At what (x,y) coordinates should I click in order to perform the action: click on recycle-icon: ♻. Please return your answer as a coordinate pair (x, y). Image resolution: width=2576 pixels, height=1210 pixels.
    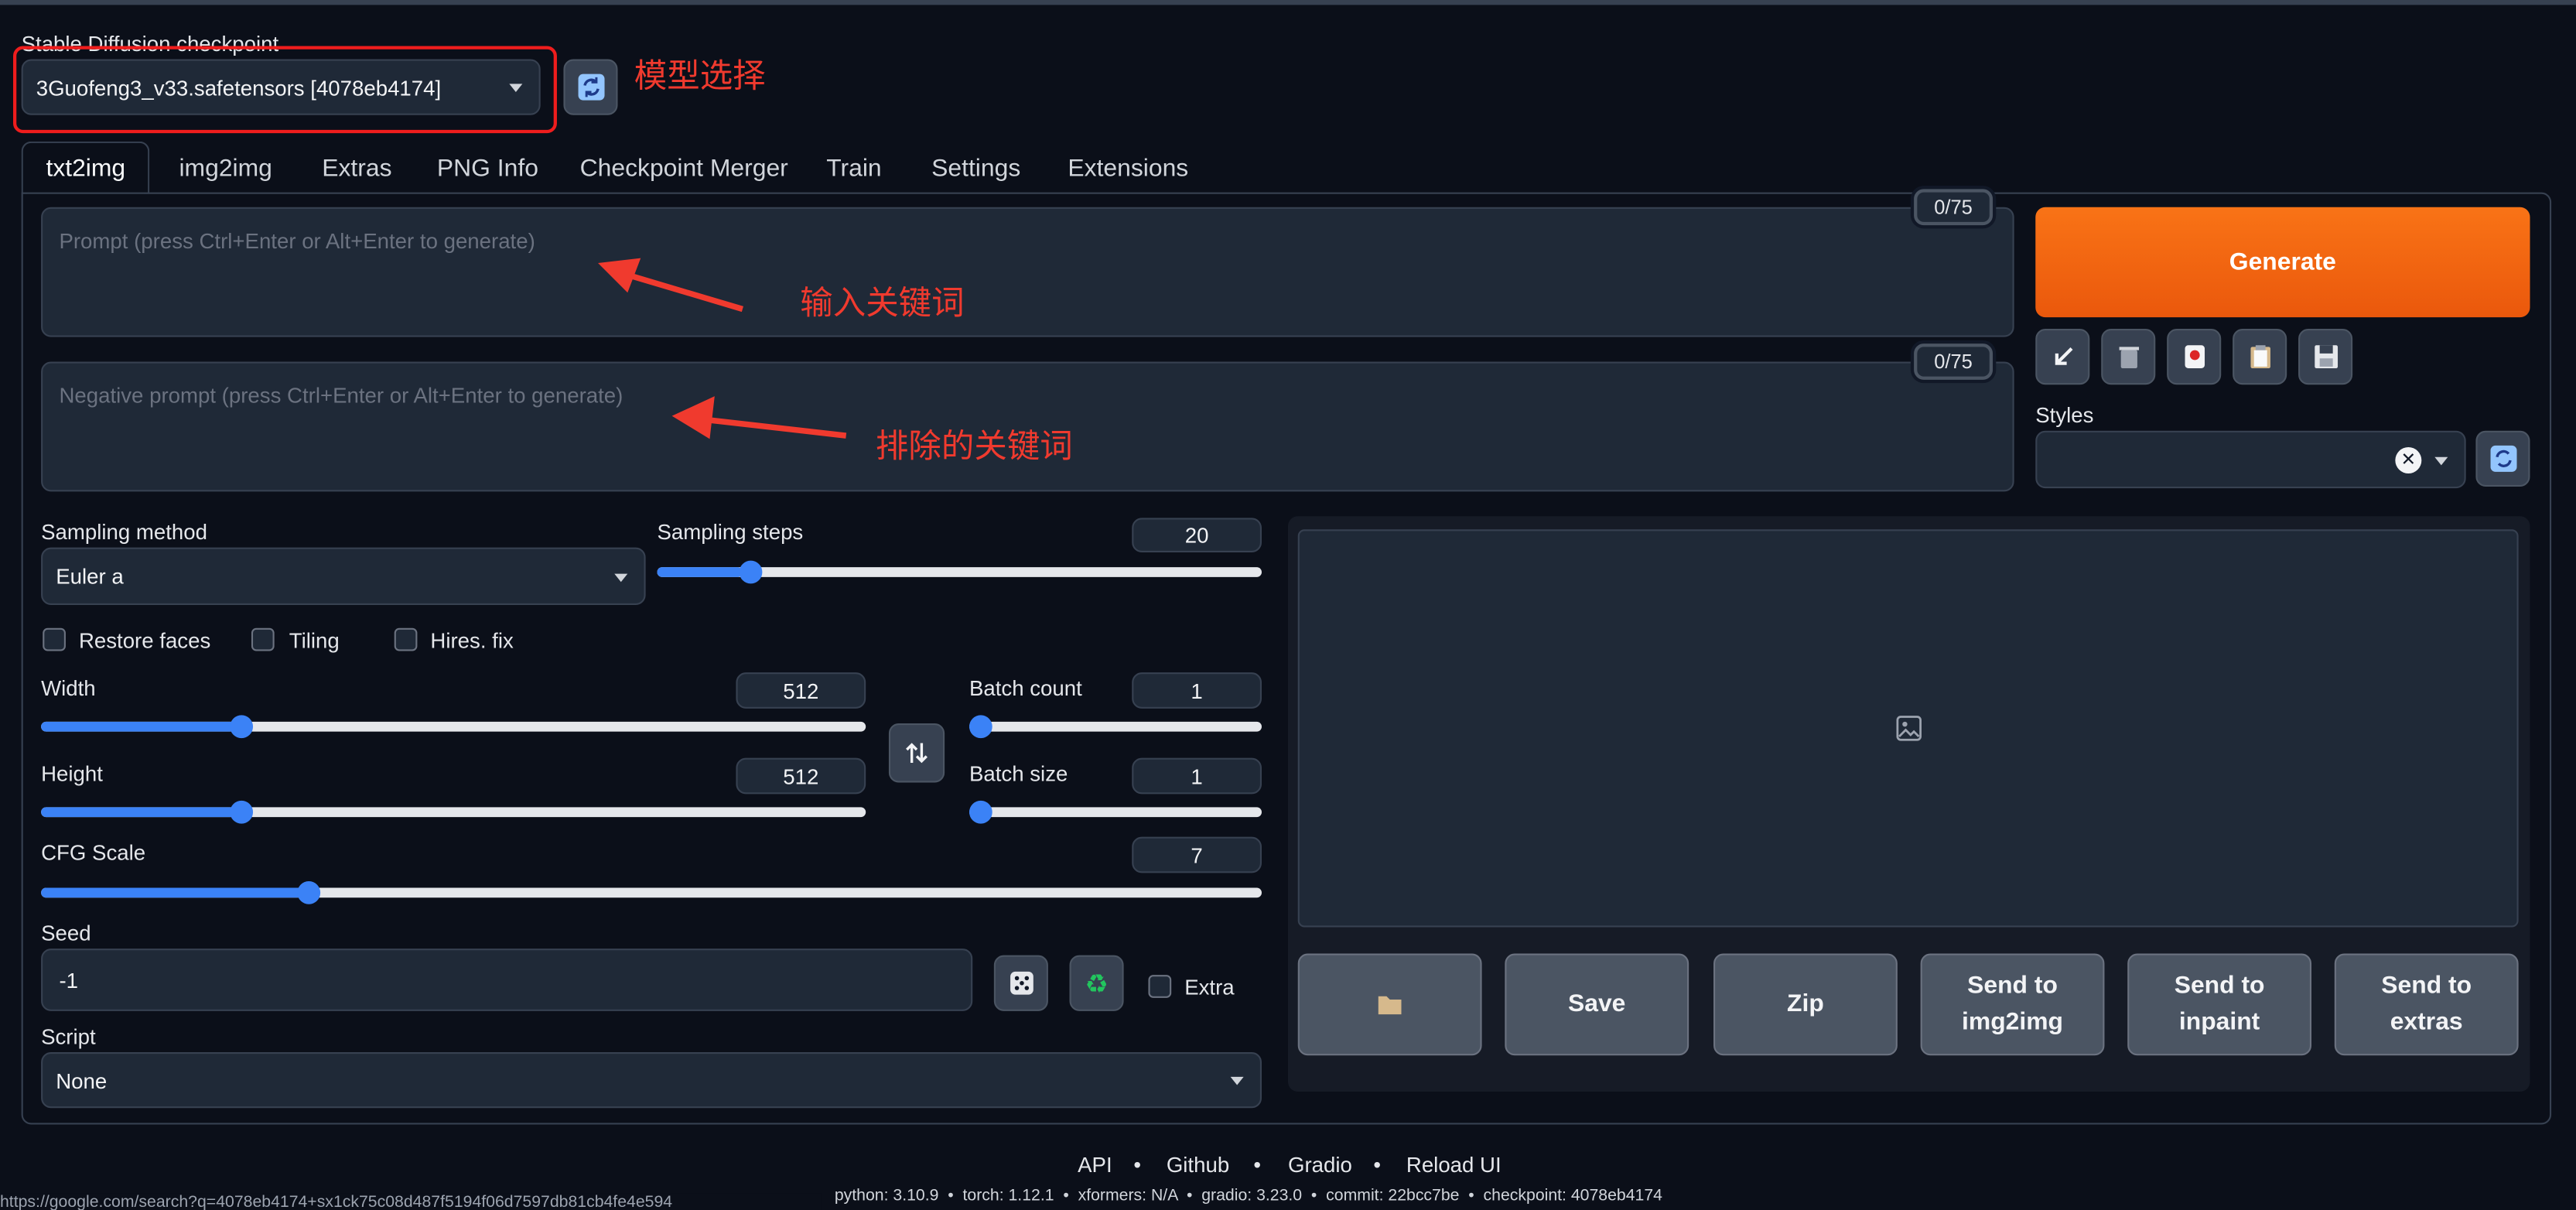
    Looking at the image, I should click on (1097, 983).